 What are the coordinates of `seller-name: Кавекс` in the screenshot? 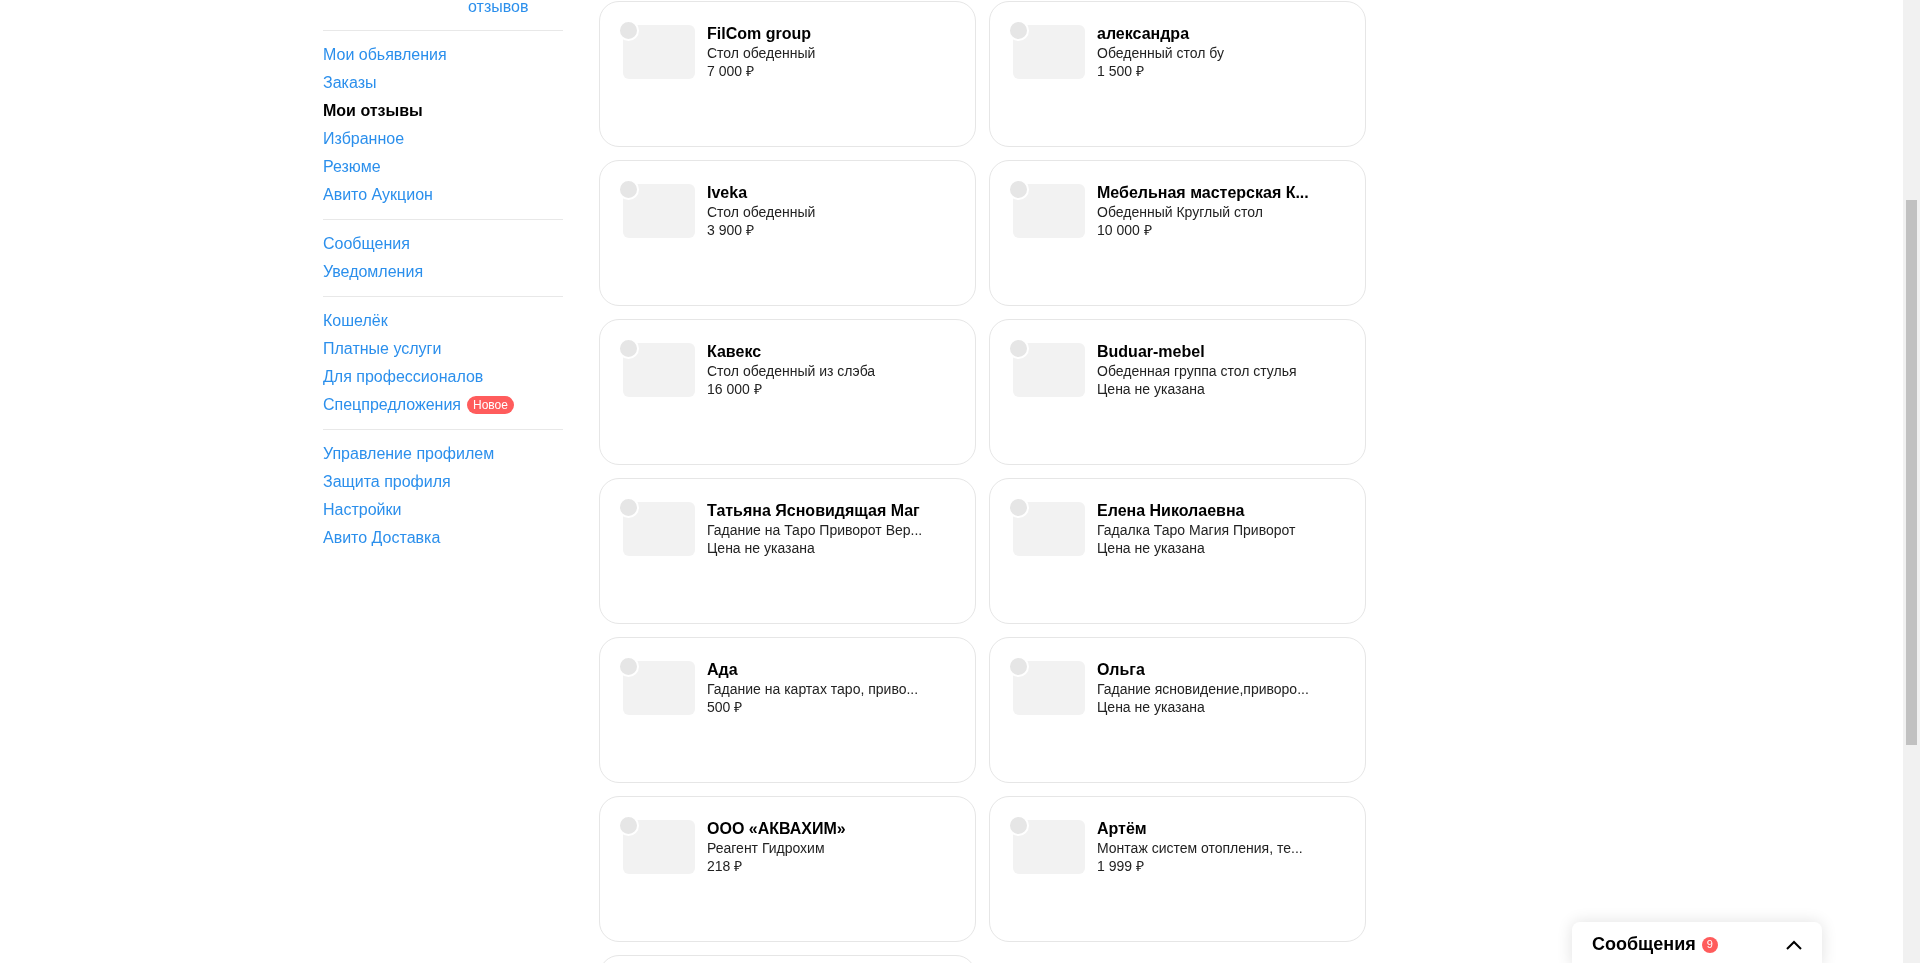 It's located at (735, 352).